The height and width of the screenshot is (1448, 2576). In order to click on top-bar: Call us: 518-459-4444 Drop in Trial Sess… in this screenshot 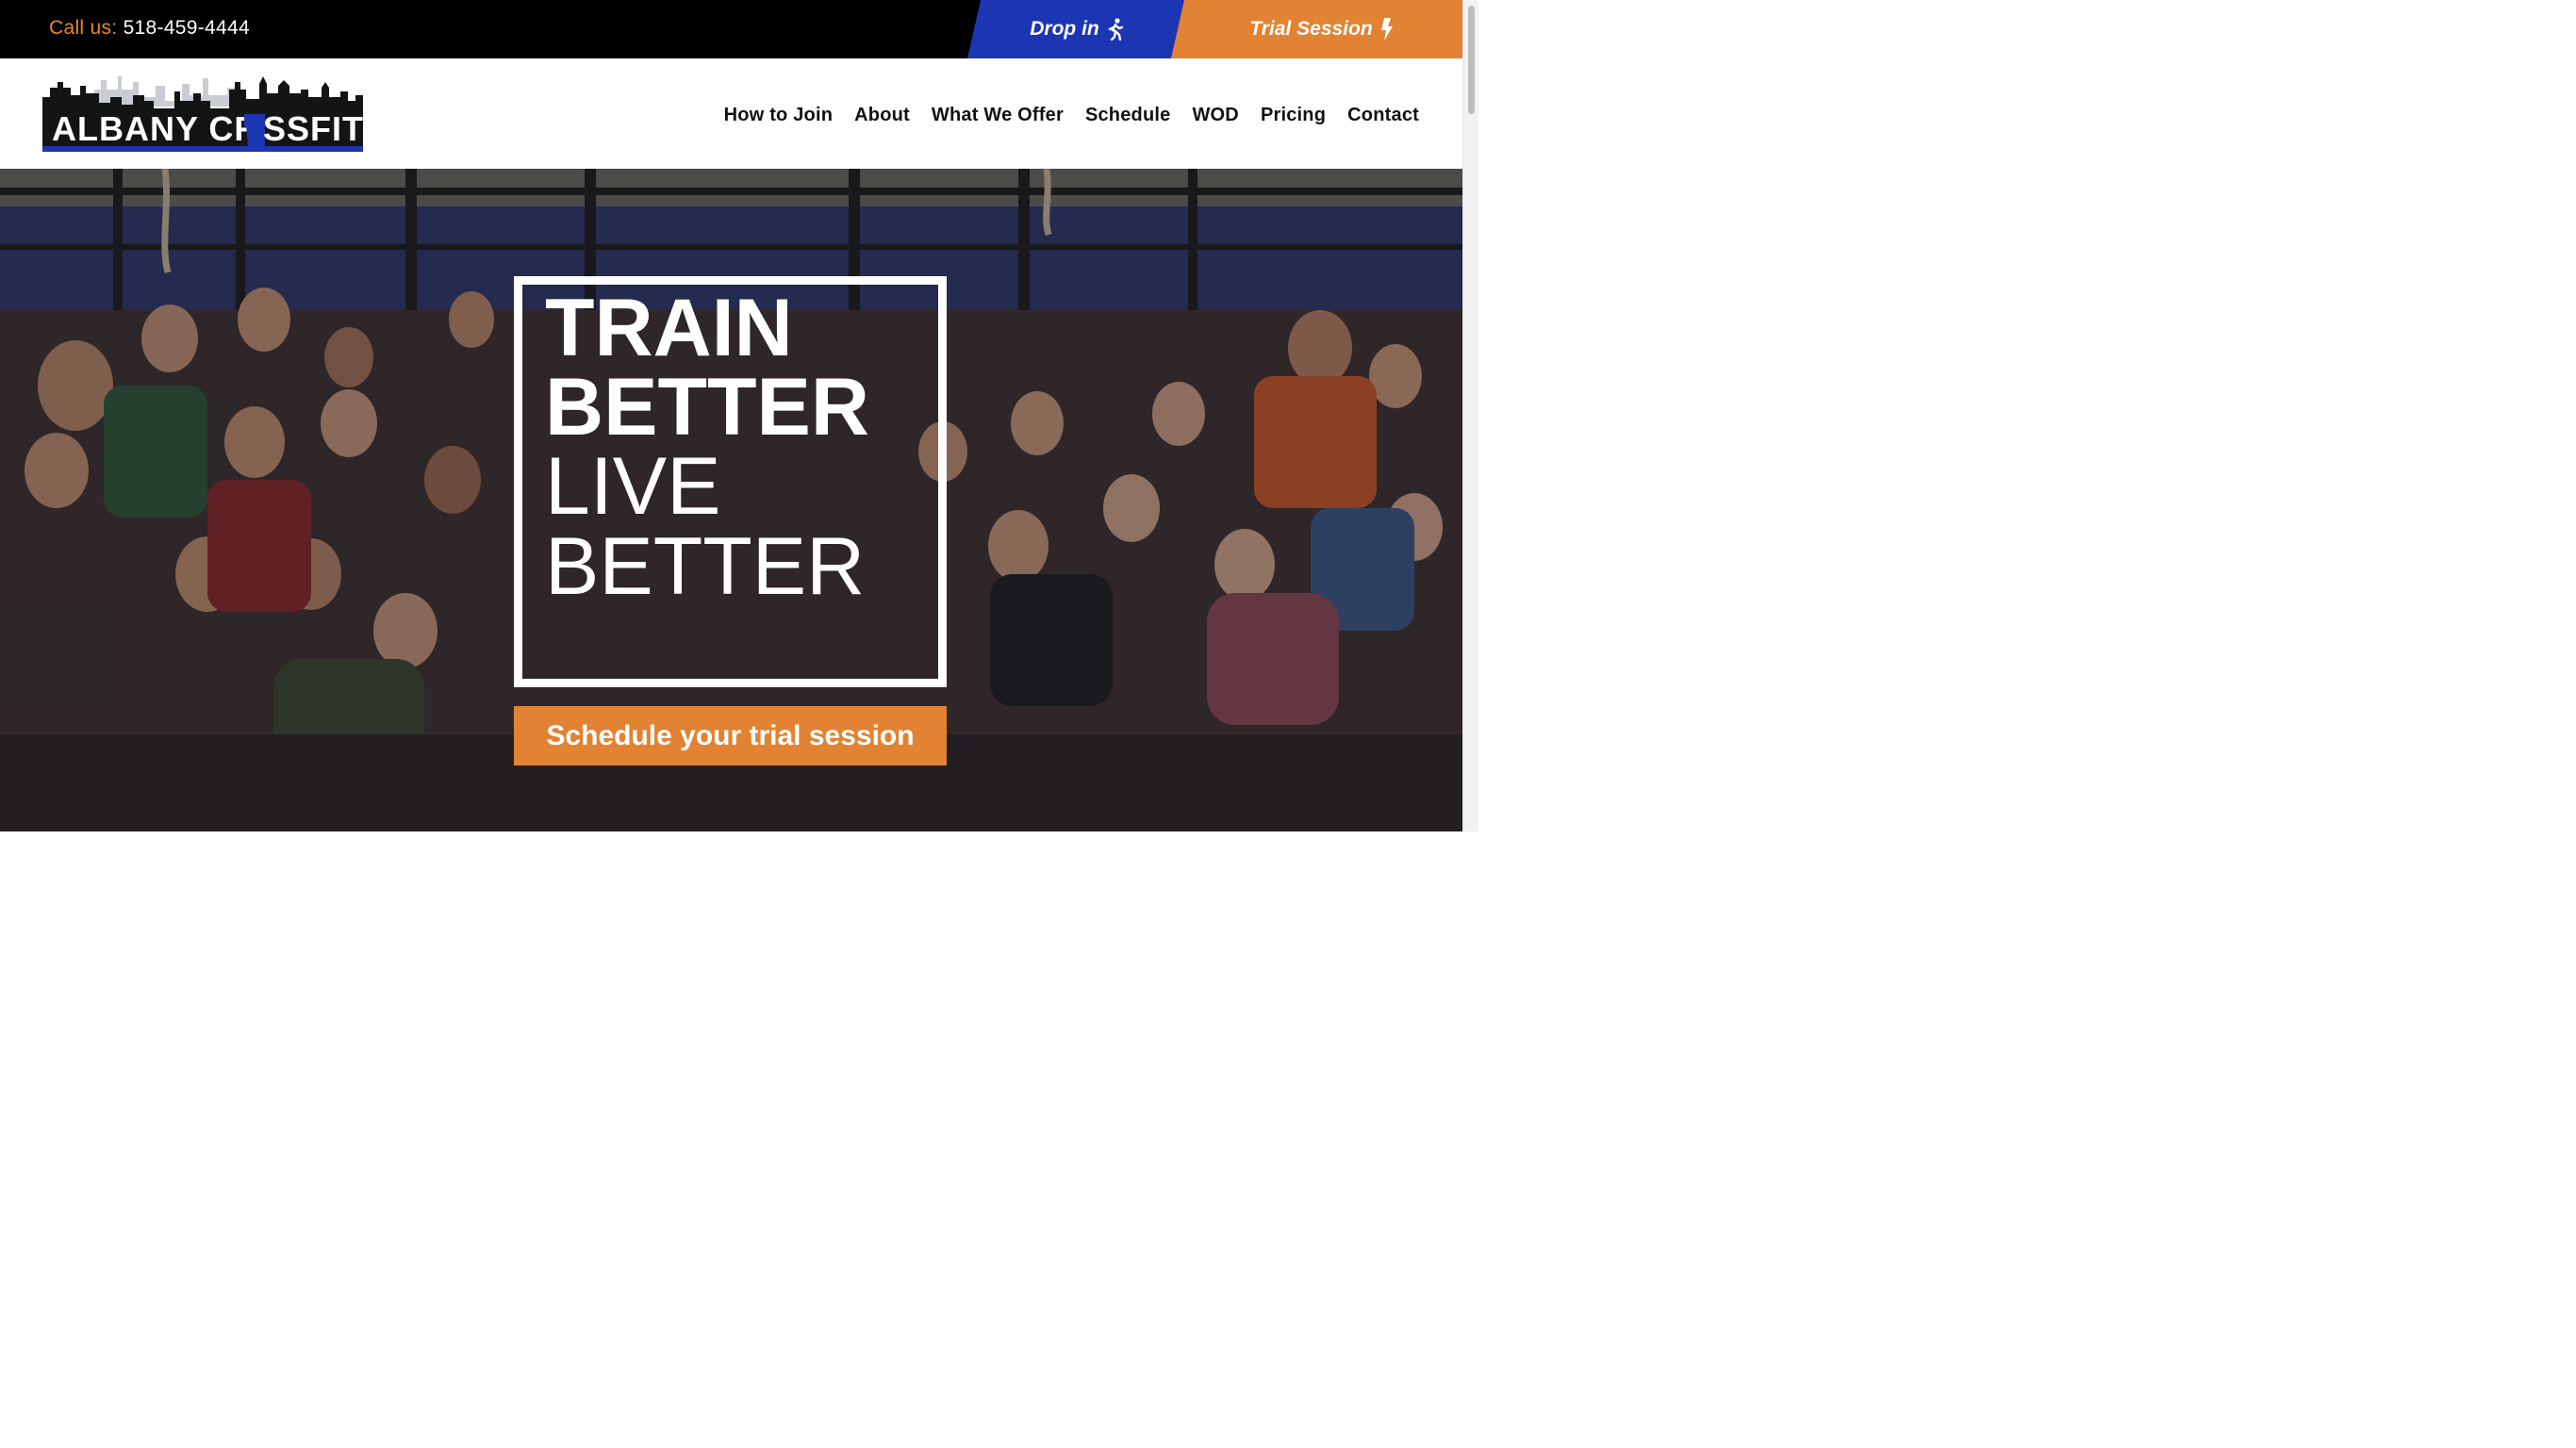, I will do `click(731, 29)`.